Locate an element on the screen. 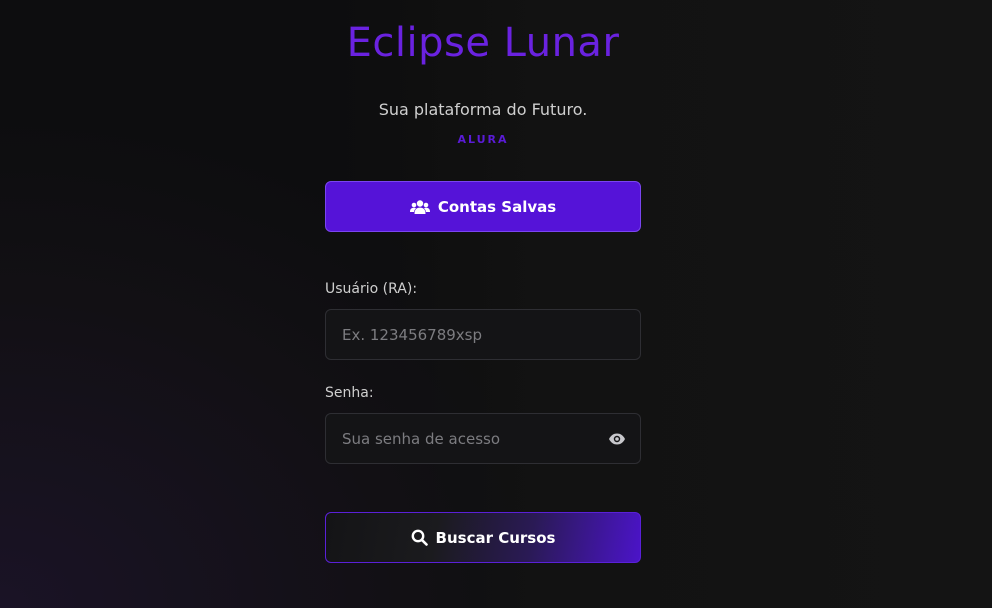 The height and width of the screenshot is (608, 992). saved-accounts-label: Contas Salvas is located at coordinates (497, 206).